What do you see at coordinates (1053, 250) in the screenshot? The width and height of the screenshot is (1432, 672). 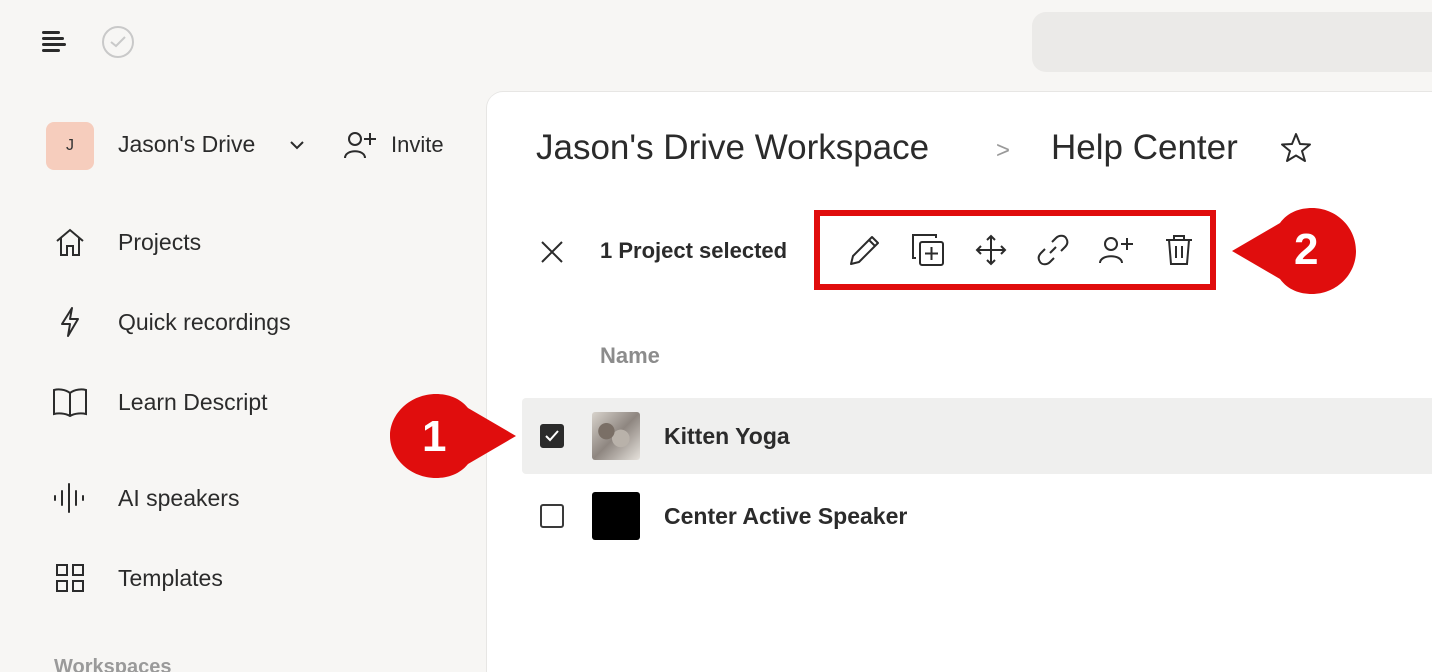 I see `link-icon` at bounding box center [1053, 250].